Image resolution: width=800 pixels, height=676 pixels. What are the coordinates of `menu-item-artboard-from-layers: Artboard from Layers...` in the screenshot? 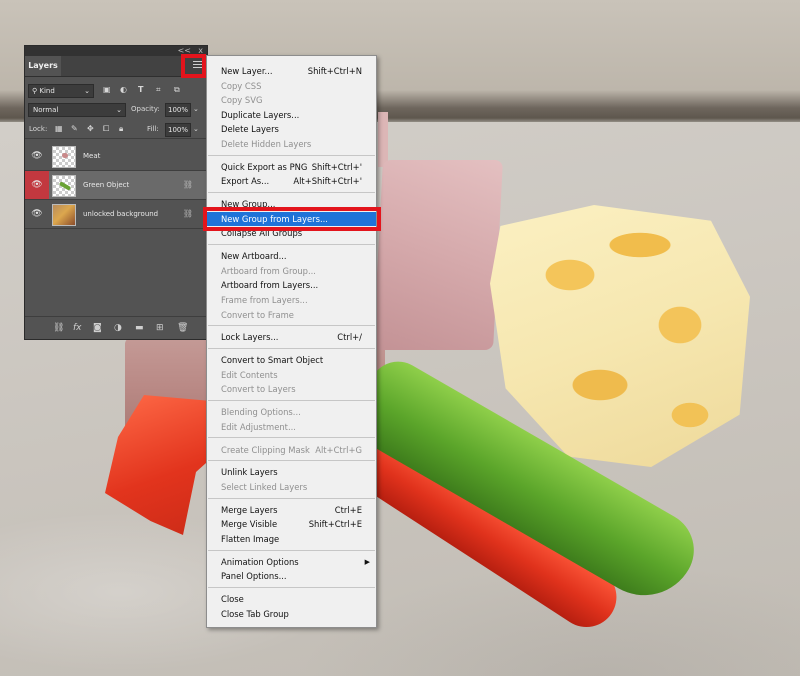 It's located at (291, 285).